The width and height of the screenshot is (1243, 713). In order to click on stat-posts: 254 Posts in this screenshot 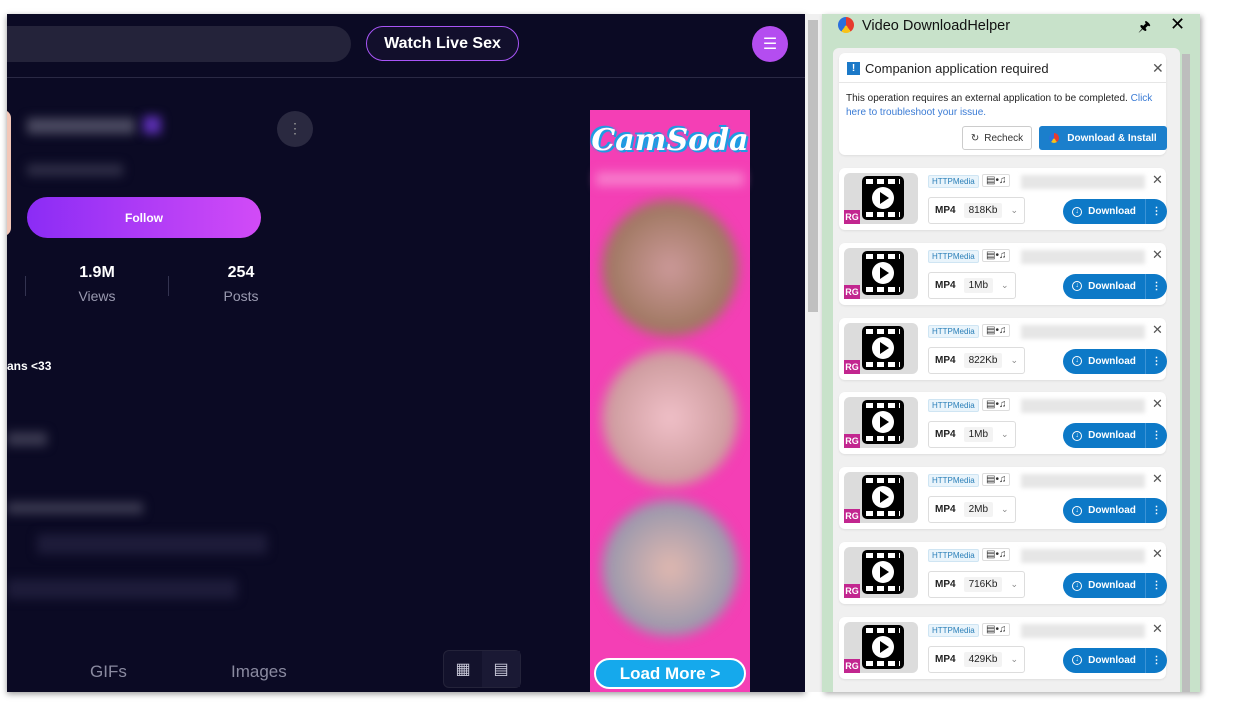, I will do `click(241, 284)`.